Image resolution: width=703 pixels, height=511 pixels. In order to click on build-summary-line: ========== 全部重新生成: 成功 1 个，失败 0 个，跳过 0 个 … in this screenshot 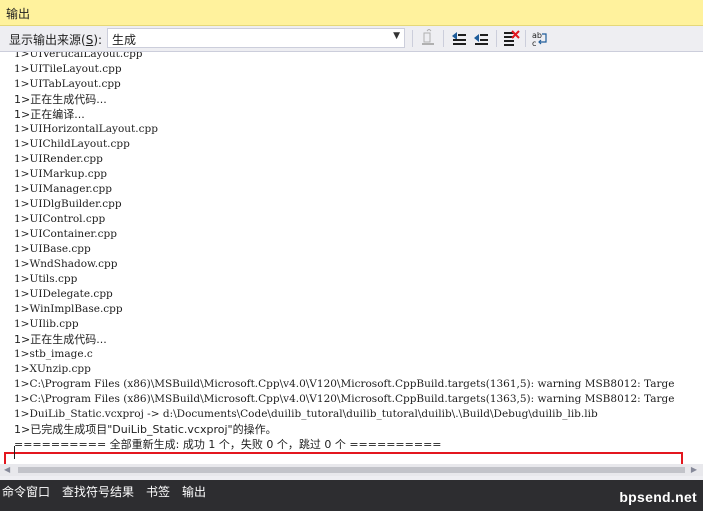, I will do `click(228, 444)`.